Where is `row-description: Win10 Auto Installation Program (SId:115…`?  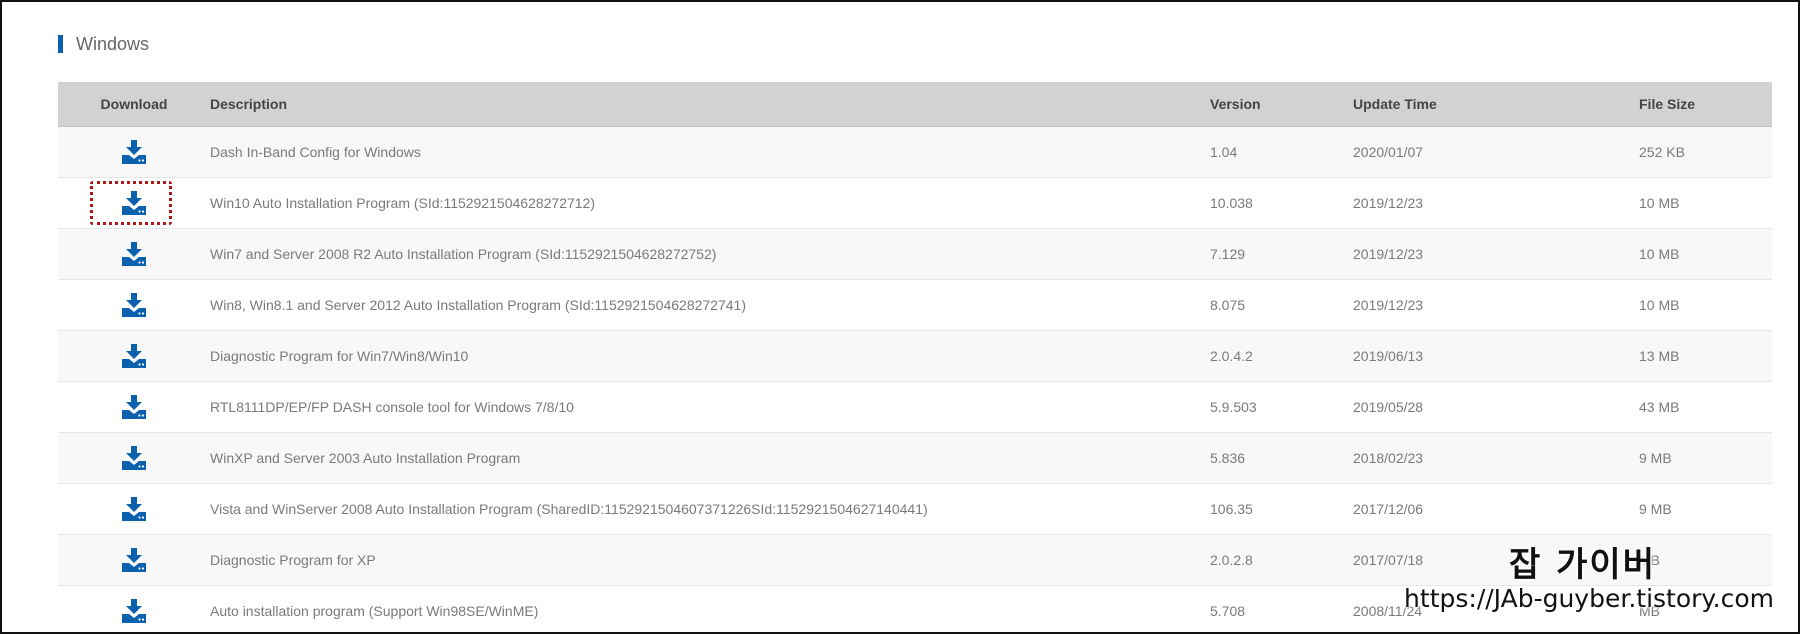
row-description: Win10 Auto Installation Program (SId:115… is located at coordinates (403, 203).